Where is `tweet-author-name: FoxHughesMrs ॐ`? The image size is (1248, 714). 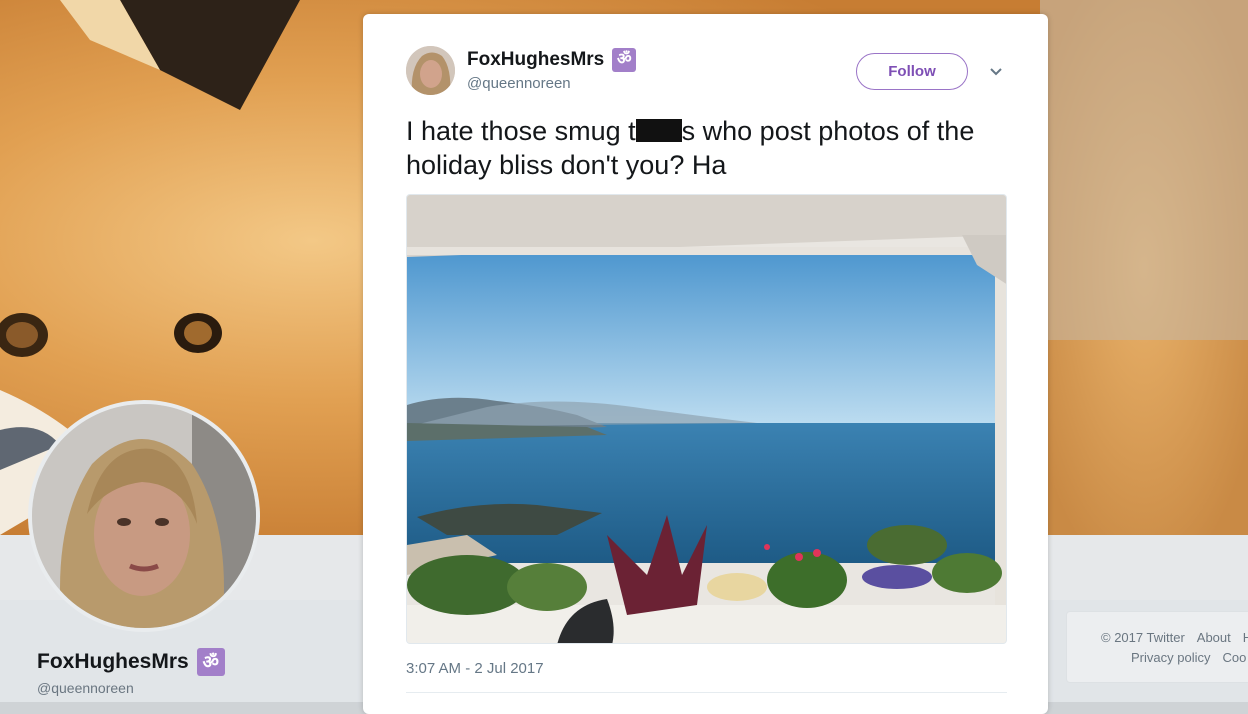
tweet-author-name: FoxHughesMrs ॐ is located at coordinates (552, 60).